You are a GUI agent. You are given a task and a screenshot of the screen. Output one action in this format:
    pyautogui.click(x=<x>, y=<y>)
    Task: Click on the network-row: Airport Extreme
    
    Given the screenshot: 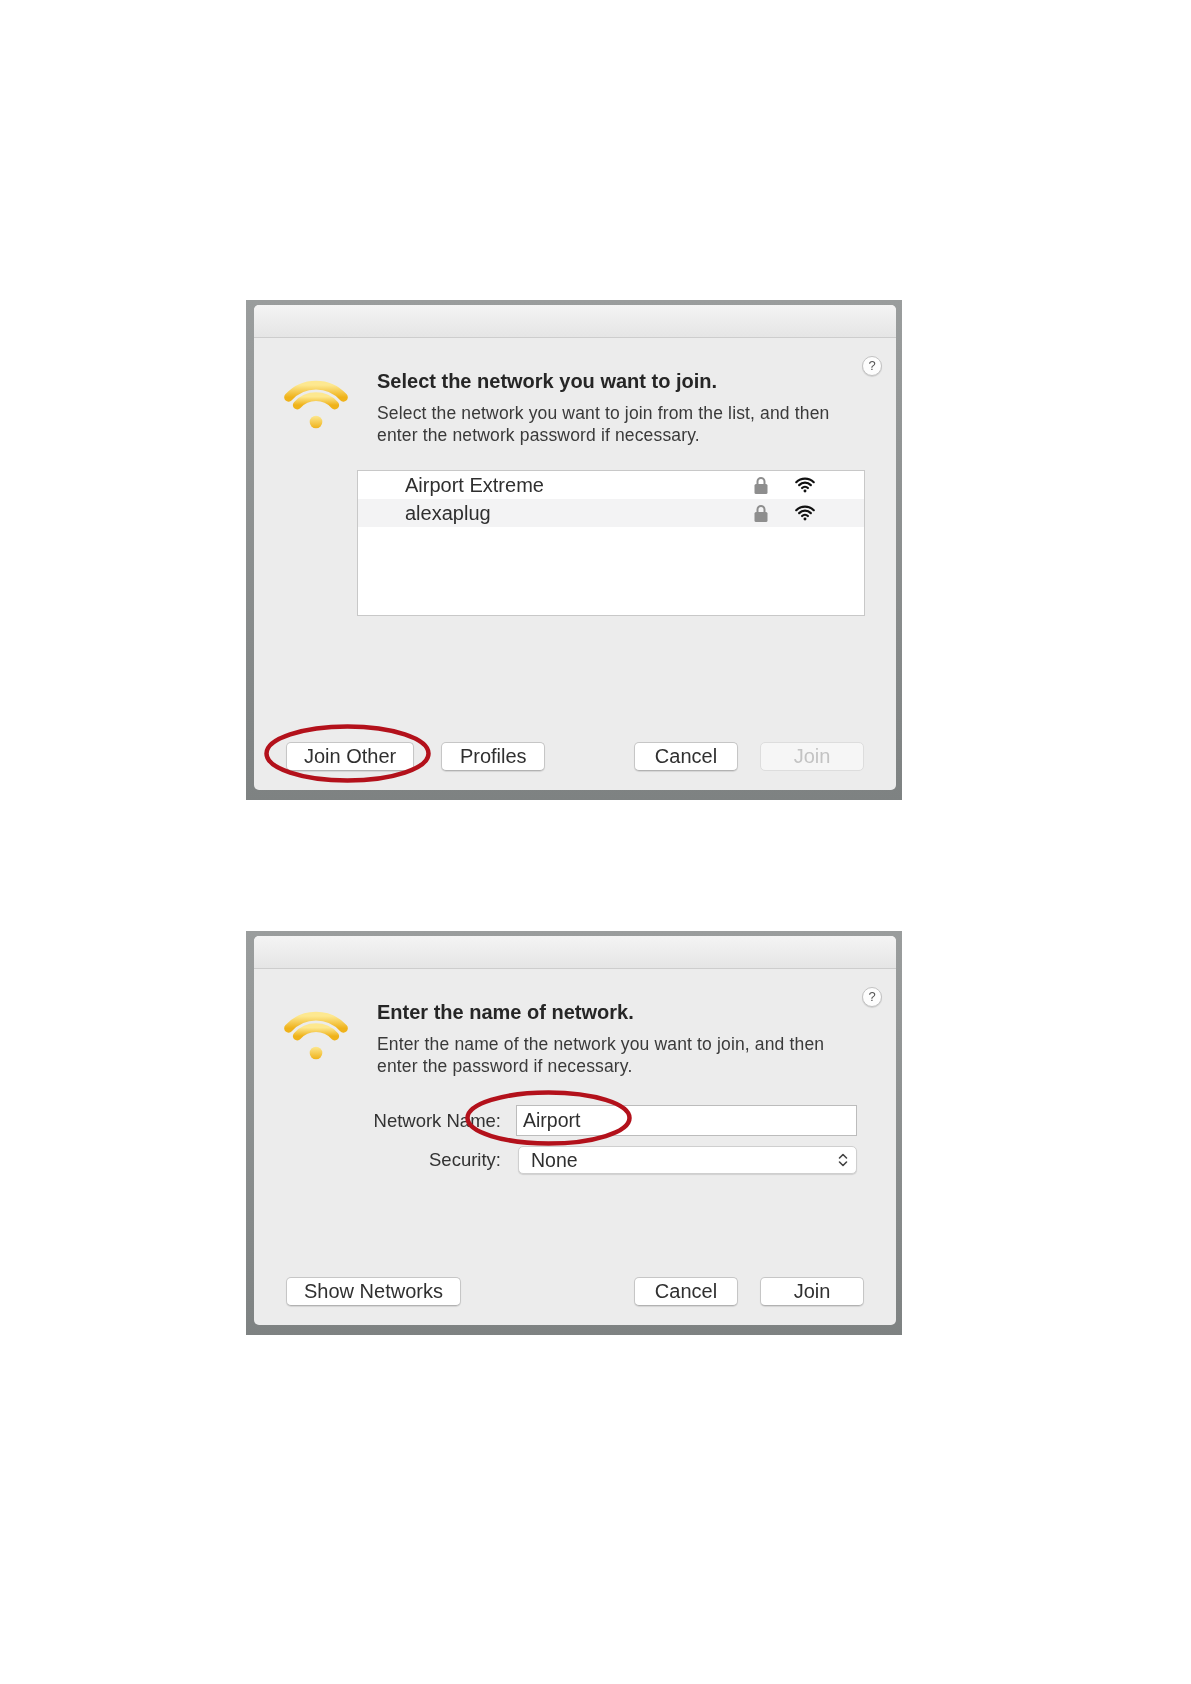 What is the action you would take?
    pyautogui.click(x=611, y=485)
    